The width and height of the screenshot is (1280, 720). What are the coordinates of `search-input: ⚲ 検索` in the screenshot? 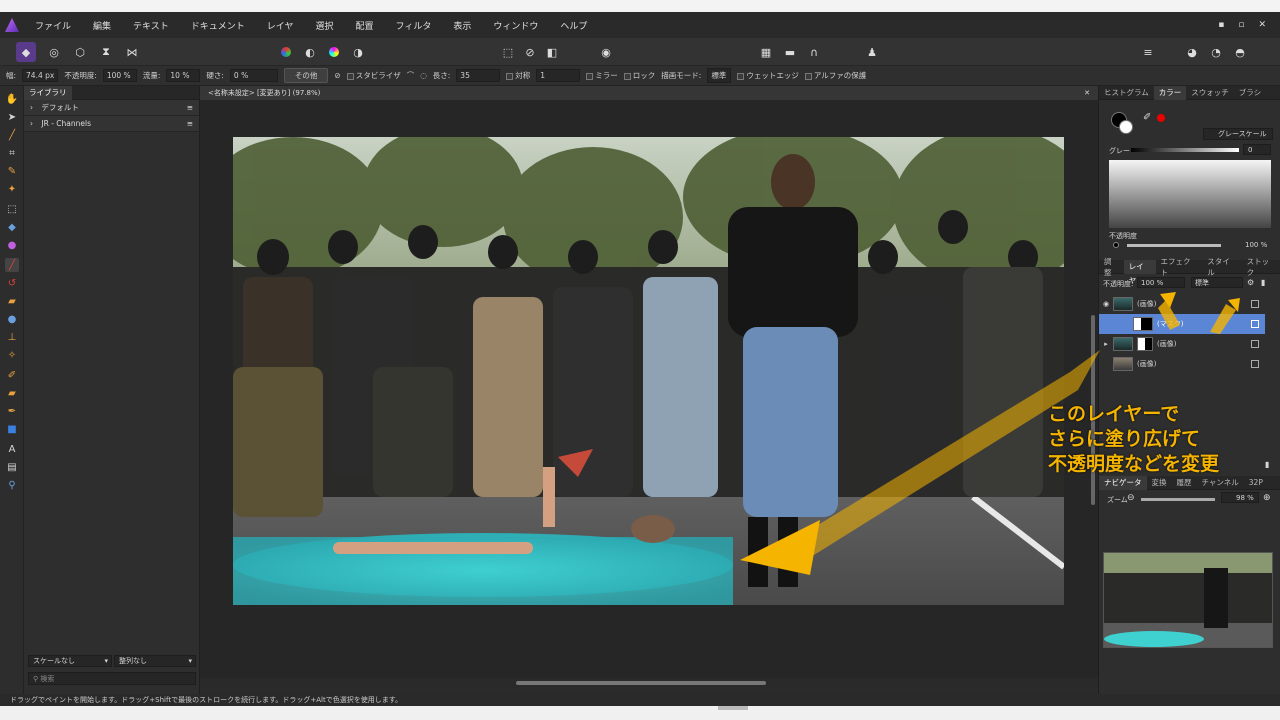 It's located at (112, 678).